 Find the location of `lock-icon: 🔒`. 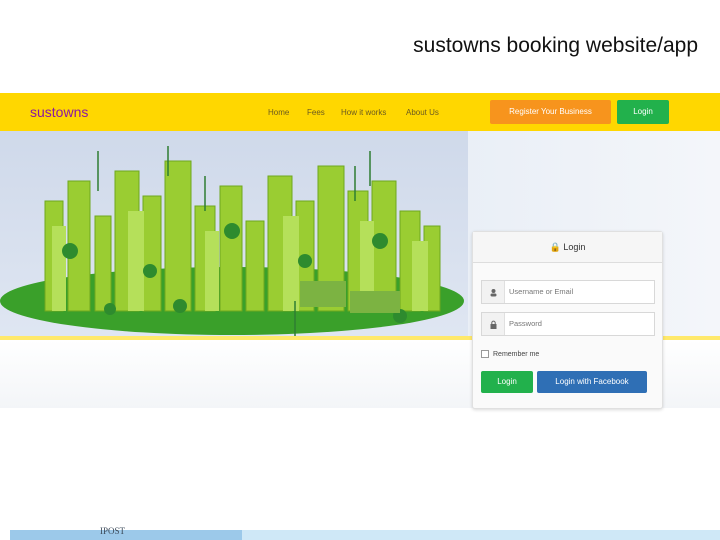

lock-icon: 🔒 is located at coordinates (555, 247).